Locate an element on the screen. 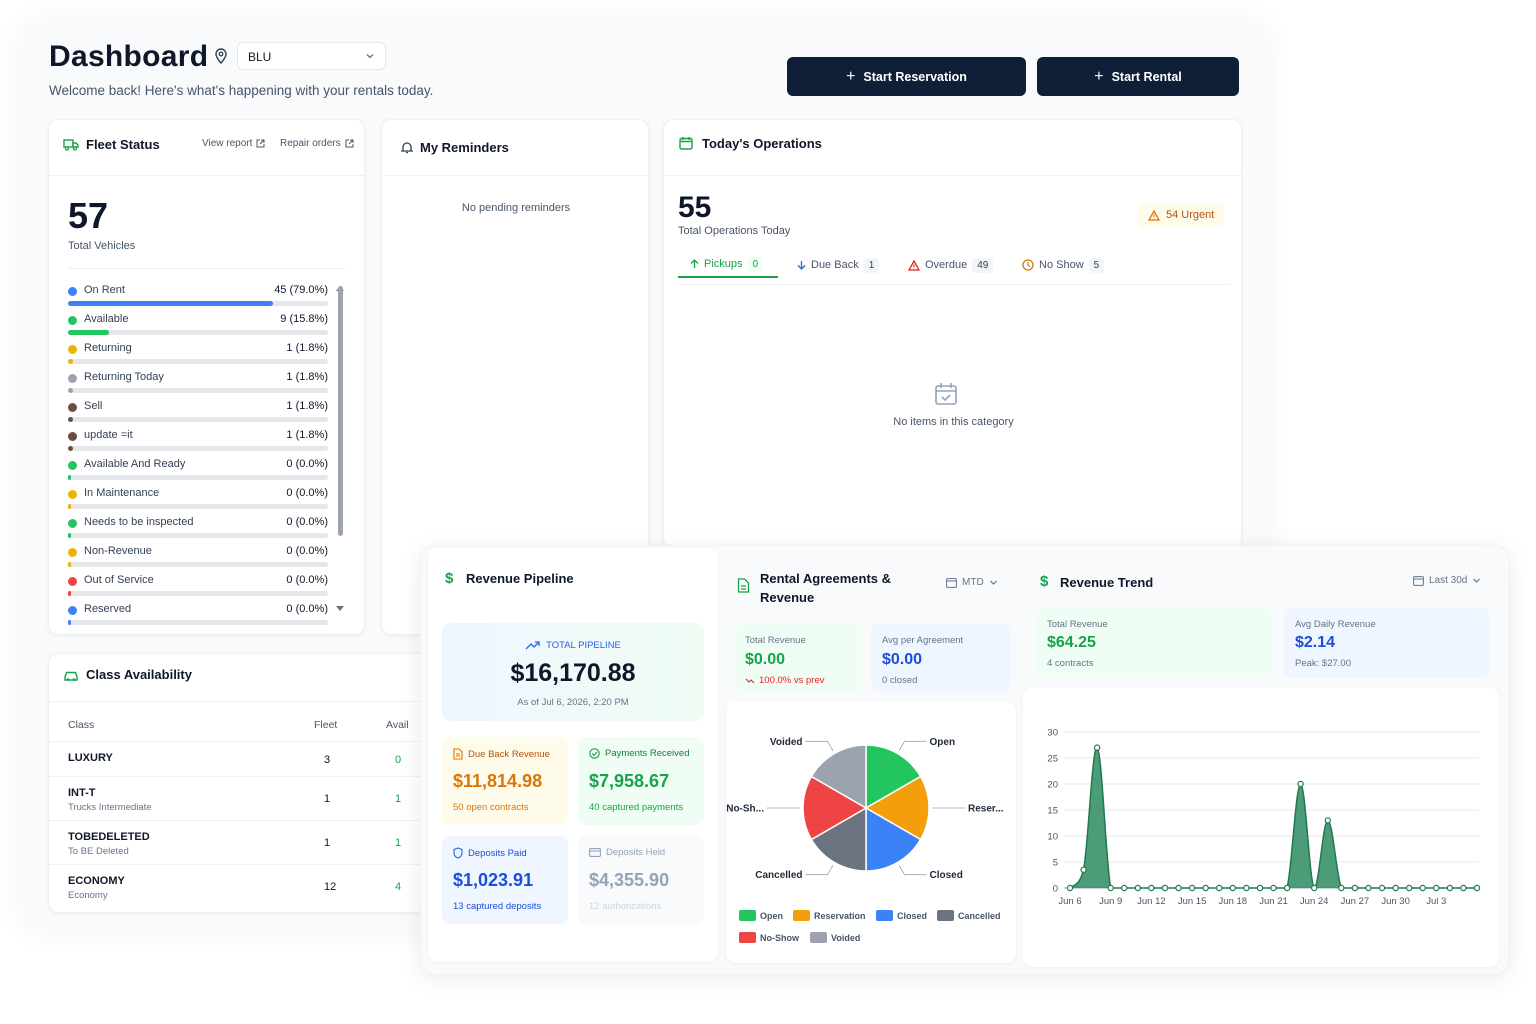 This screenshot has height=1024, width=1536. class-fleet-count: 12 is located at coordinates (330, 887).